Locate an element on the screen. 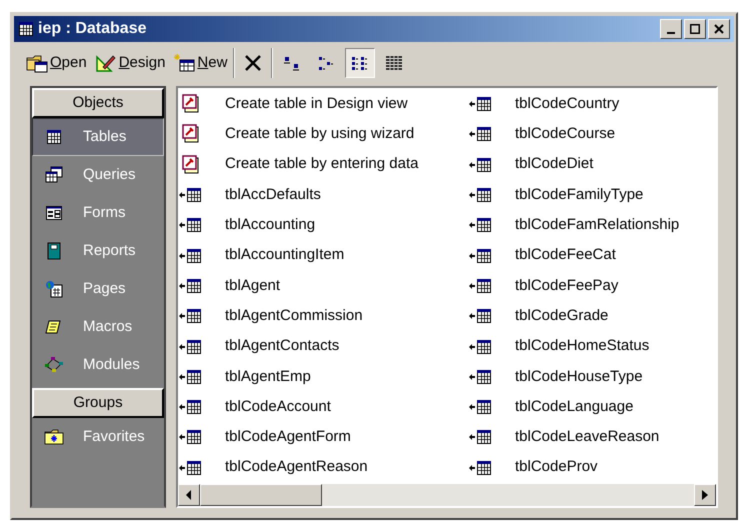 The width and height of the screenshot is (746, 525). list-view-icon is located at coordinates (360, 63).